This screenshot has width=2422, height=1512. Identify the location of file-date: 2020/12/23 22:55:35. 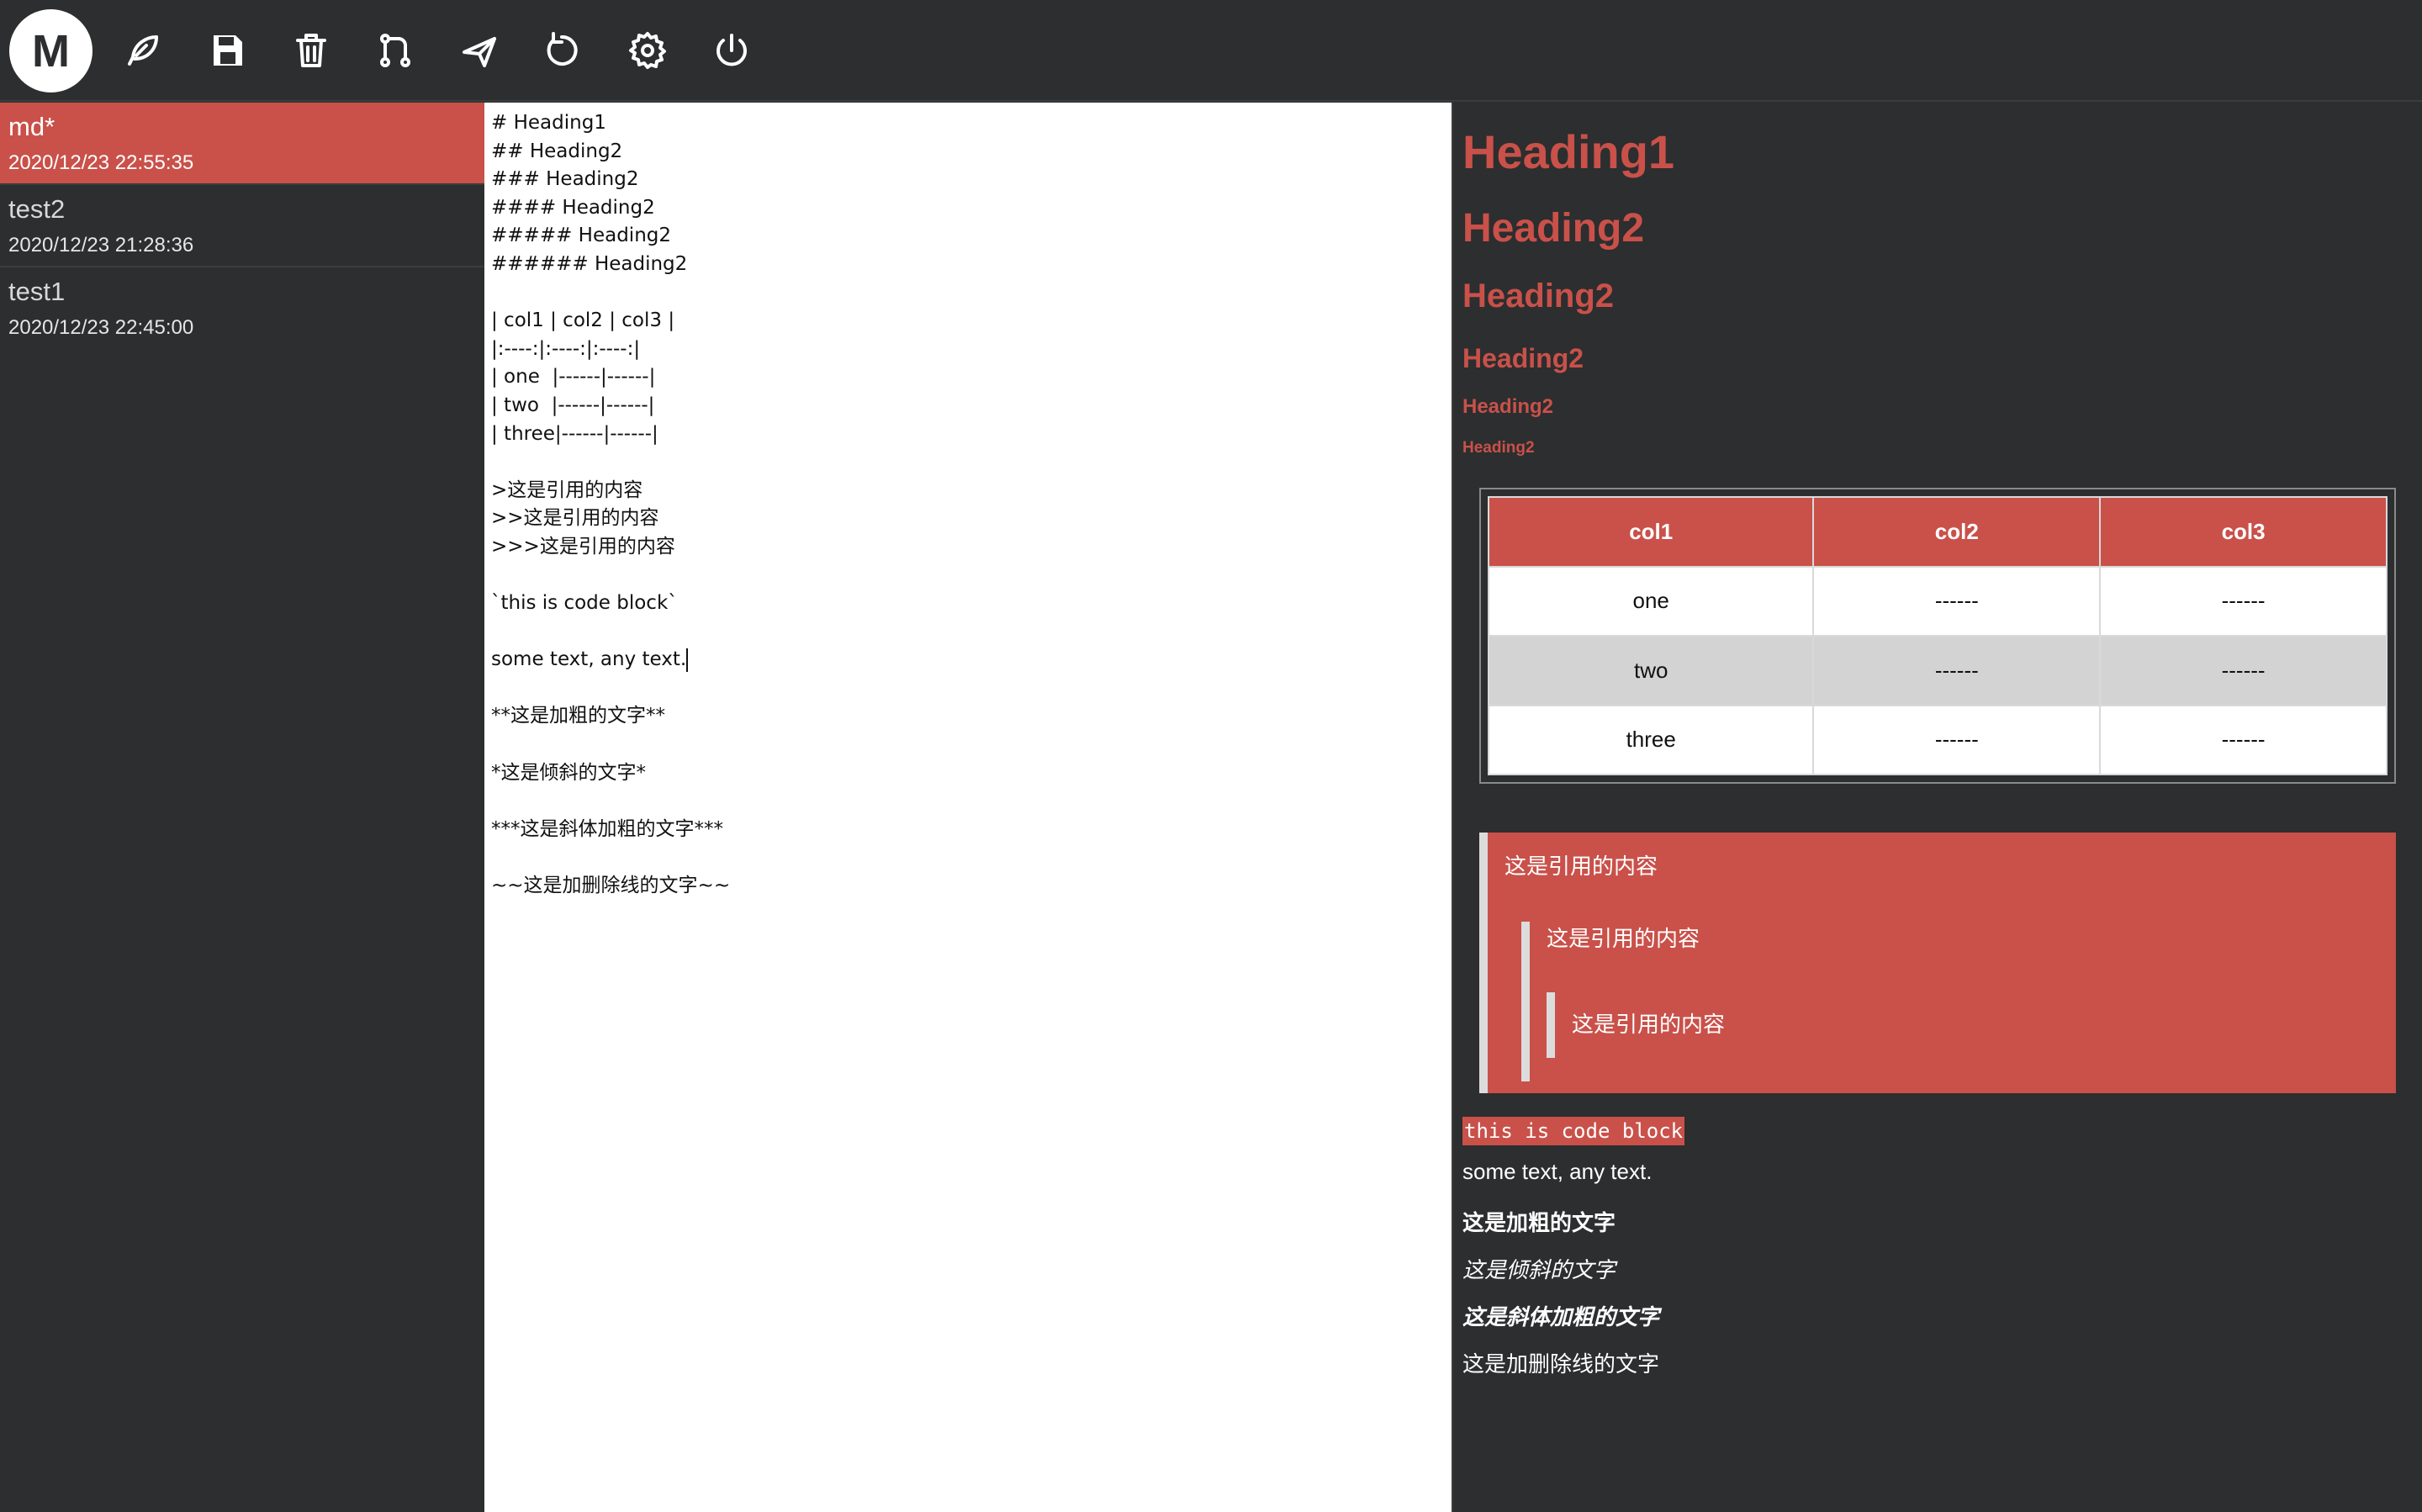
(101, 162).